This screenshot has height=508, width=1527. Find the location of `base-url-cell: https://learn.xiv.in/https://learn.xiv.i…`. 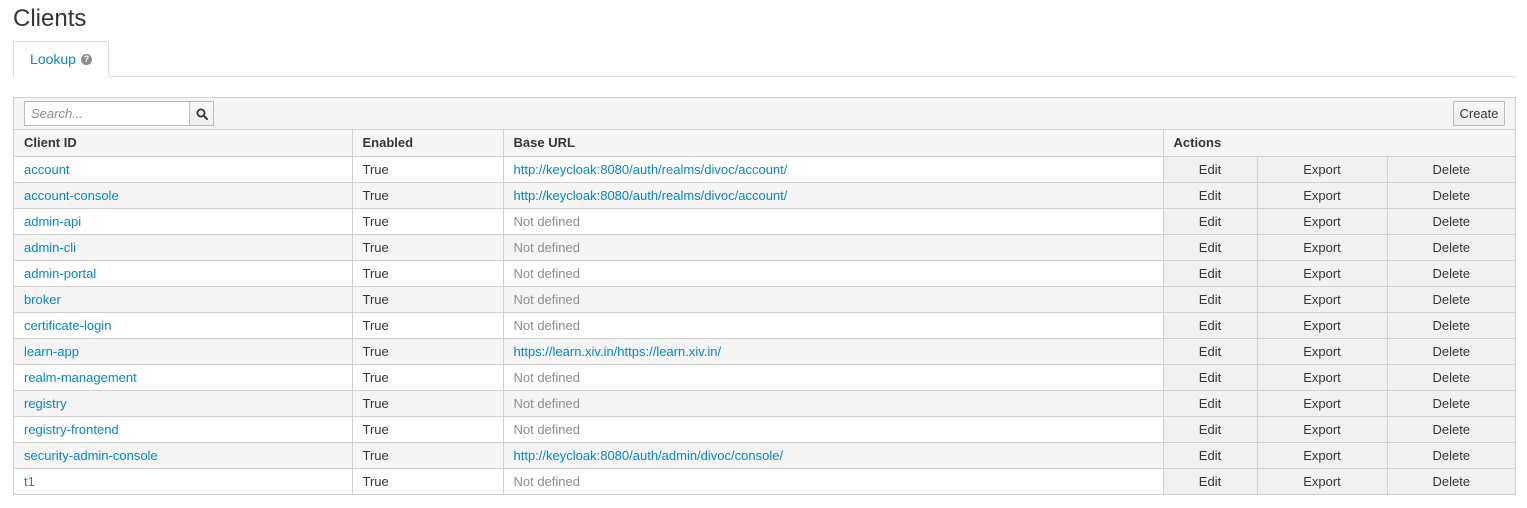

base-url-cell: https://learn.xiv.in/https://learn.xiv.i… is located at coordinates (833, 351).